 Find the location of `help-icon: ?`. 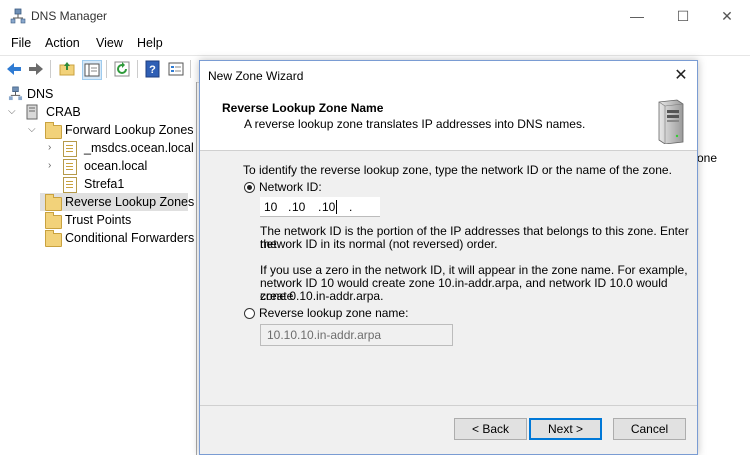

help-icon: ? is located at coordinates (153, 69).